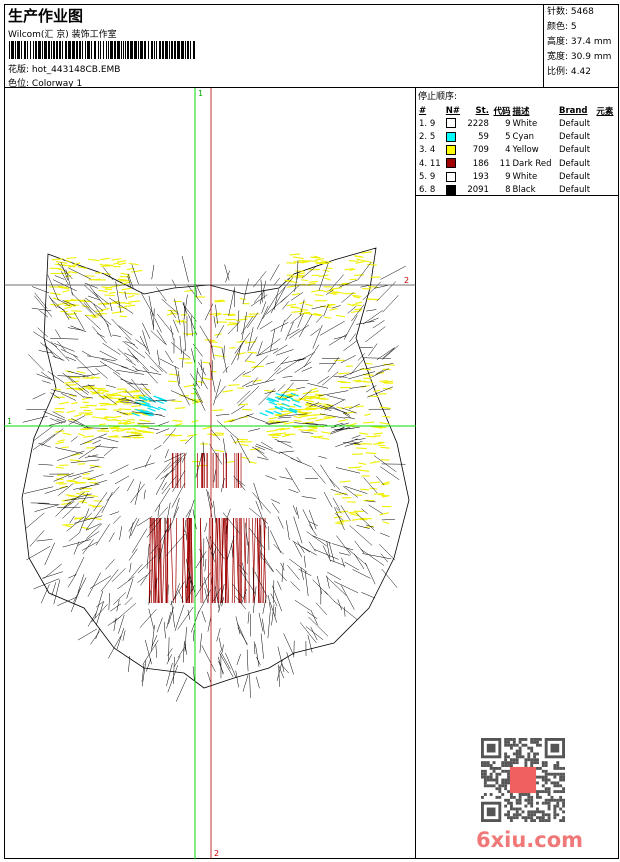 The width and height of the screenshot is (620, 862). What do you see at coordinates (476, 123) in the screenshot?
I see `stitches: 2228` at bounding box center [476, 123].